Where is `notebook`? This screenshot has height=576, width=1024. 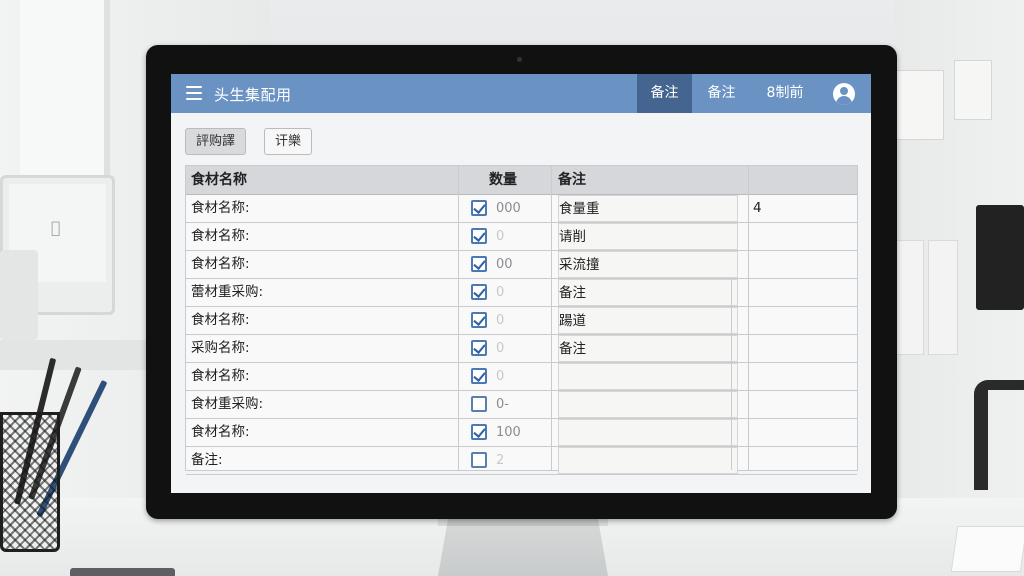 notebook is located at coordinates (987, 549).